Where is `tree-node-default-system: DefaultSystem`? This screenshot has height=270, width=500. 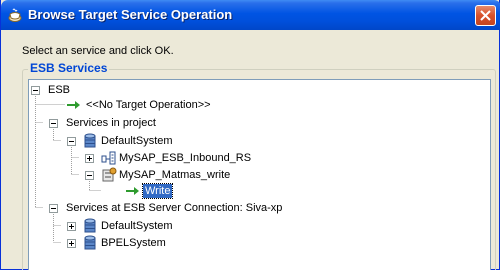
tree-node-default-system: DefaultSystem is located at coordinates (129, 141).